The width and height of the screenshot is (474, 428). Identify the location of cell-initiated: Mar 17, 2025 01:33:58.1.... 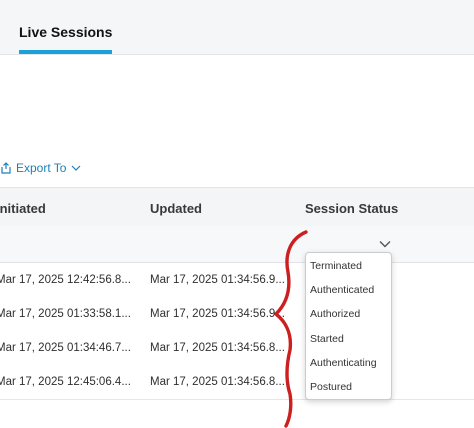
(65, 314).